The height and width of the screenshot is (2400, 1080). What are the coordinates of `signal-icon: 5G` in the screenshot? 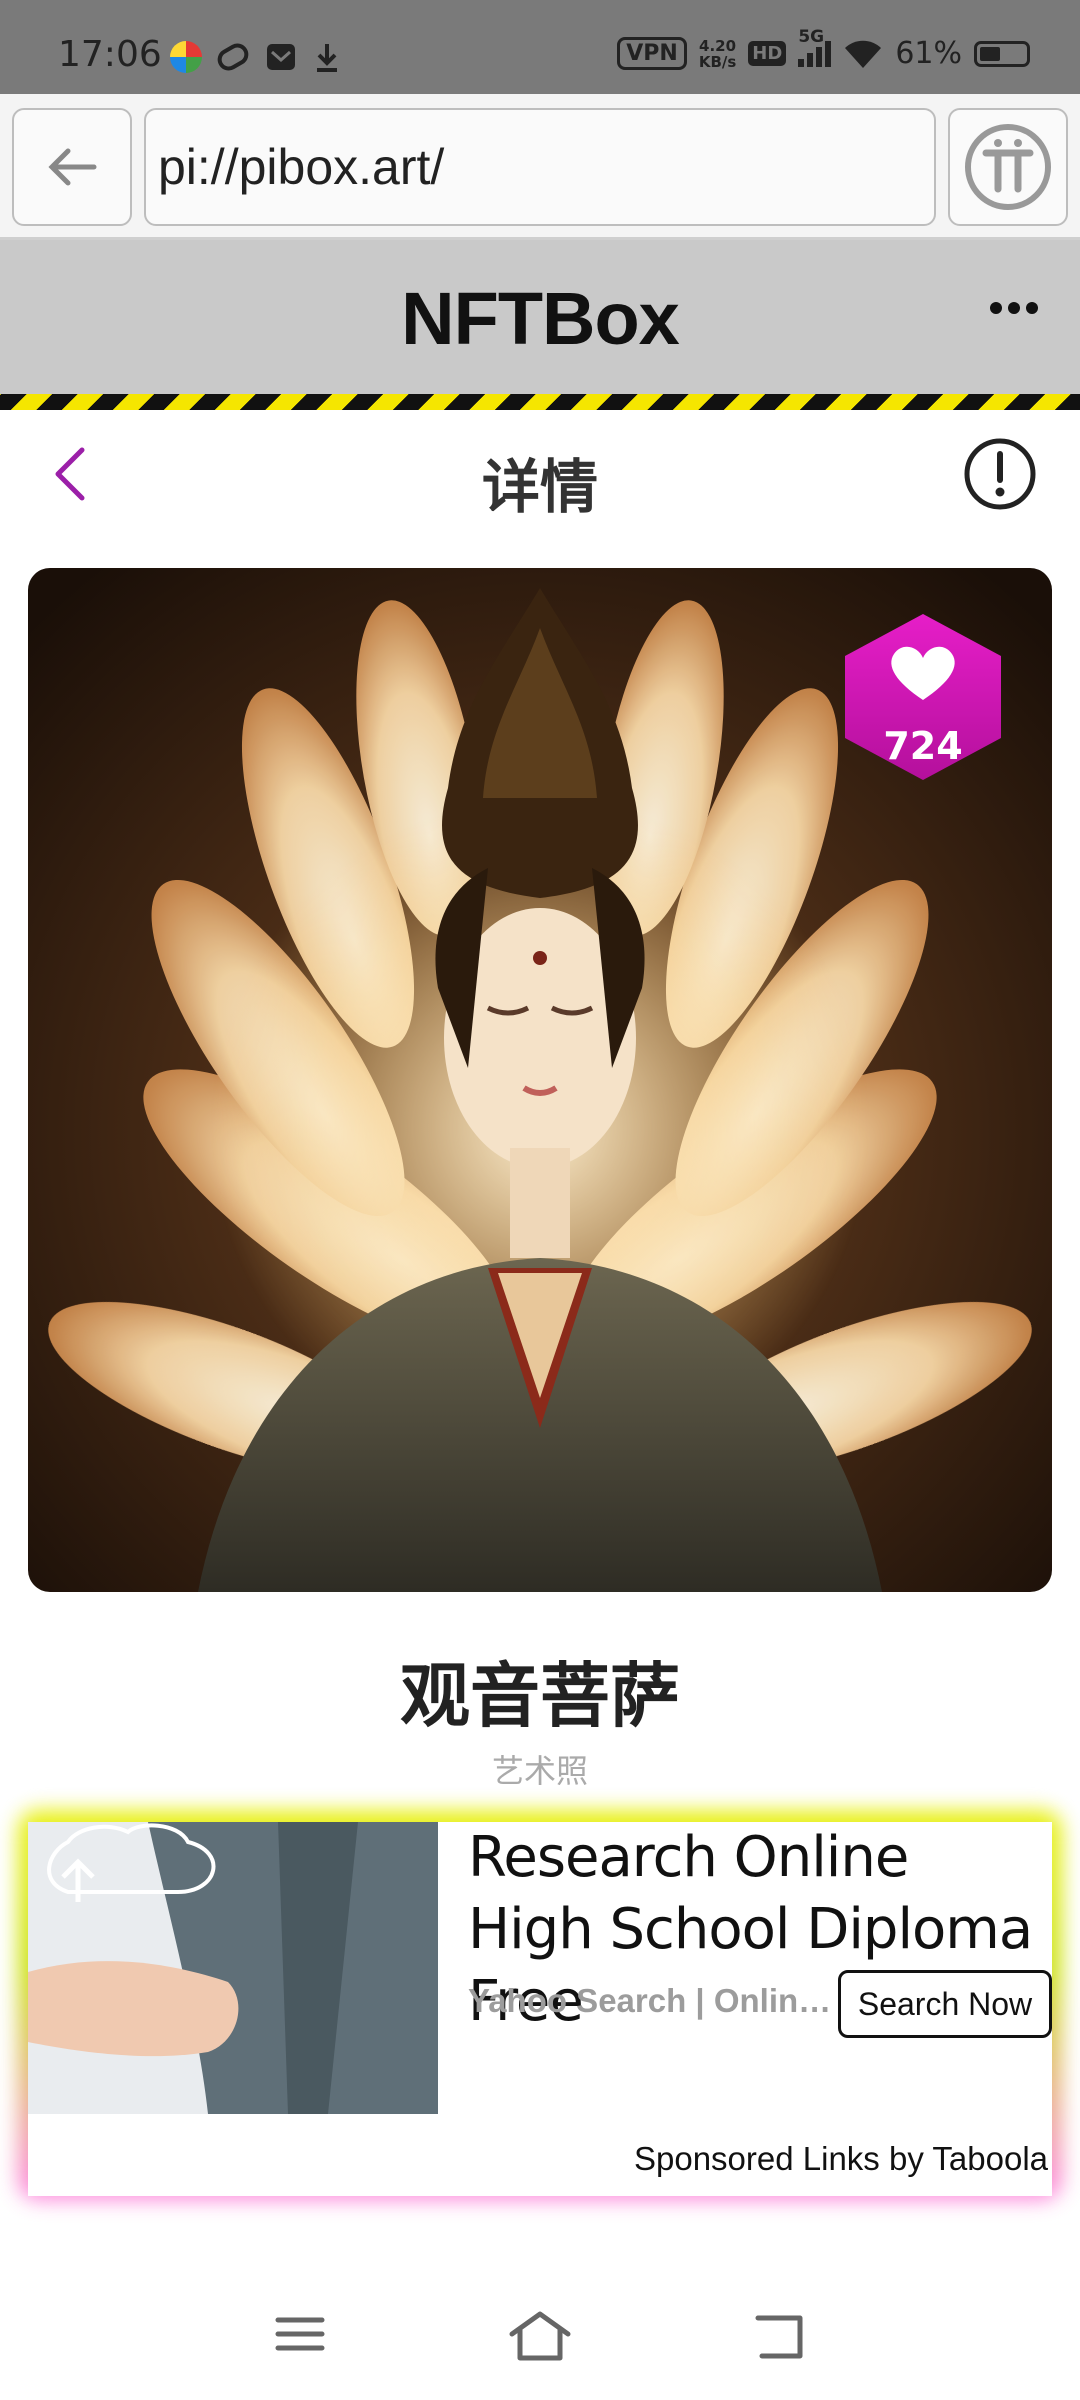 It's located at (815, 47).